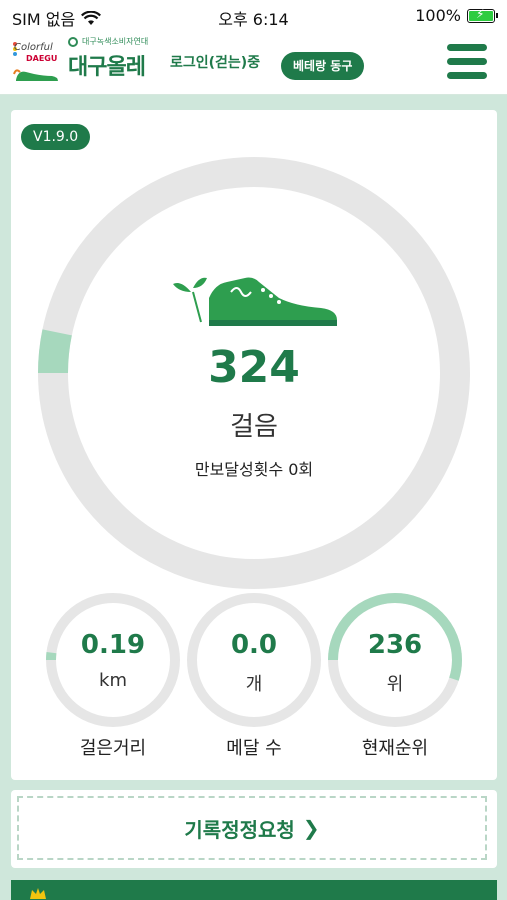 The height and width of the screenshot is (900, 507). I want to click on distance-ring: 0.19 km, so click(113, 660).